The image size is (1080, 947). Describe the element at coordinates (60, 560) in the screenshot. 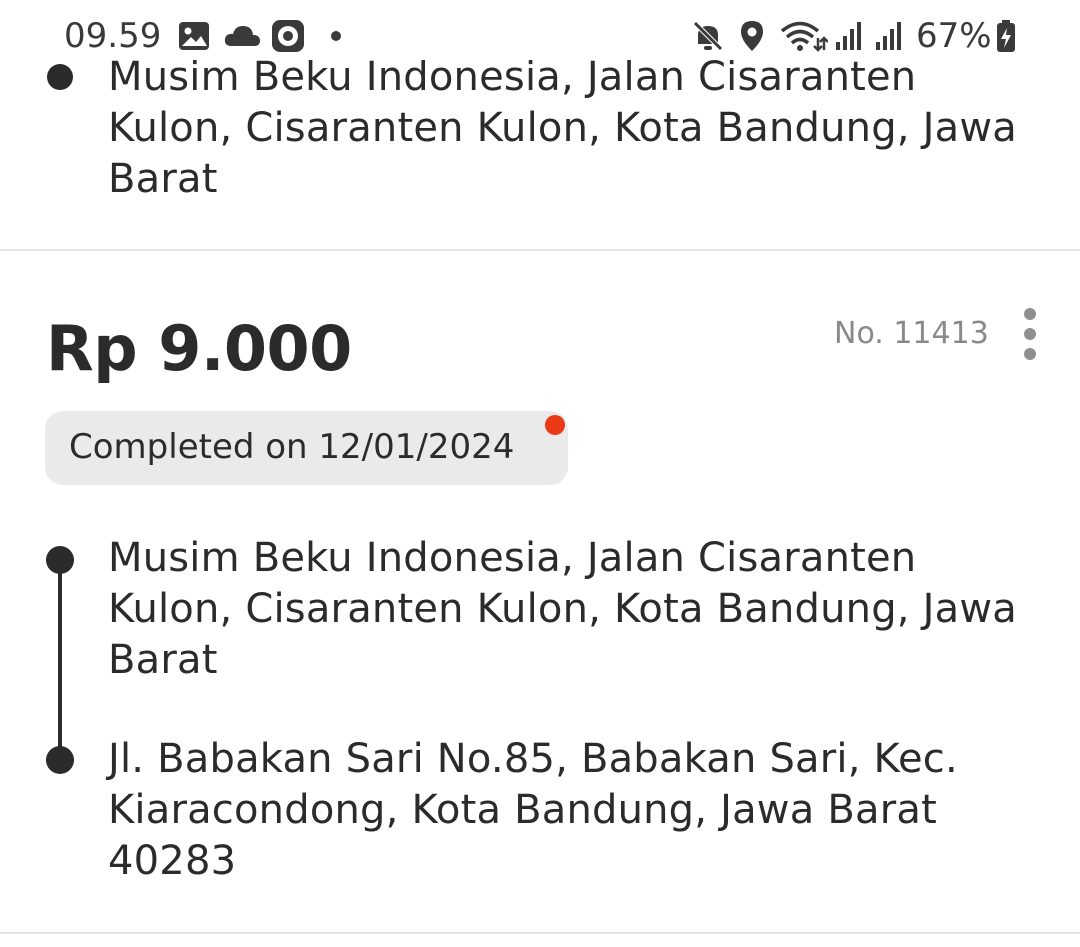

I see `pickup-dot` at that location.